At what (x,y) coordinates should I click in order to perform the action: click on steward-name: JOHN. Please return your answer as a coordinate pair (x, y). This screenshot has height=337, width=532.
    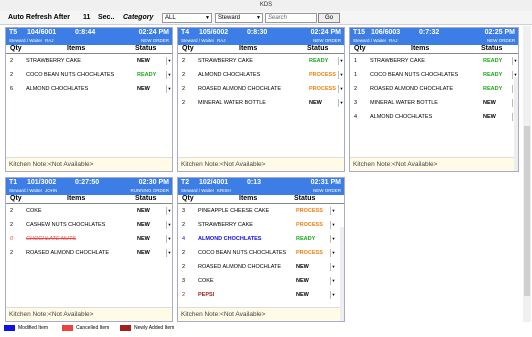
    Looking at the image, I should click on (51, 190).